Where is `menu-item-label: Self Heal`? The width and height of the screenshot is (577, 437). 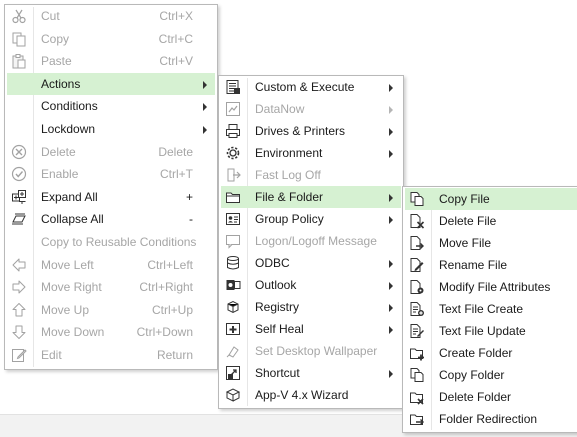
menu-item-label: Self Heal is located at coordinates (279, 329).